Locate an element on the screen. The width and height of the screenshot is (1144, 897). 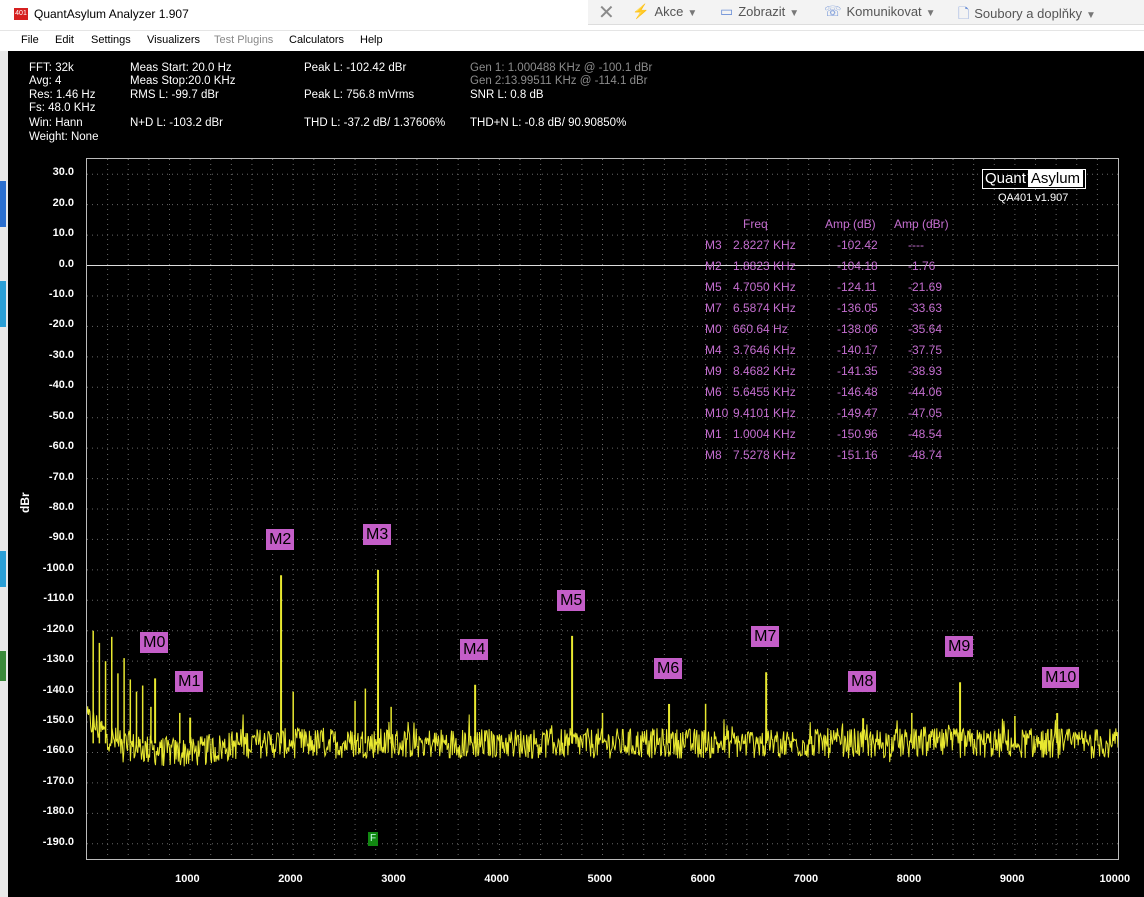
desktop-strip is located at coordinates (4, 474).